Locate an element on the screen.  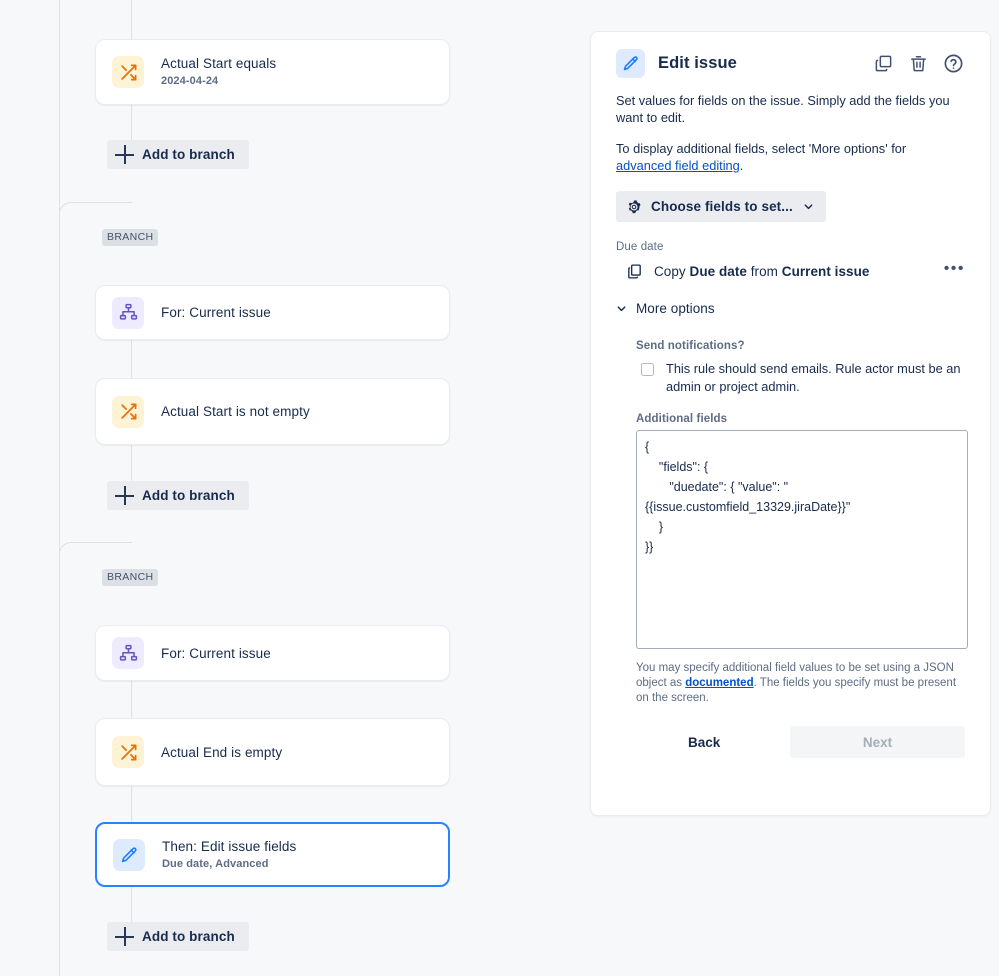
rule-node-subtitle: Due date, Advanced is located at coordinates (215, 863).